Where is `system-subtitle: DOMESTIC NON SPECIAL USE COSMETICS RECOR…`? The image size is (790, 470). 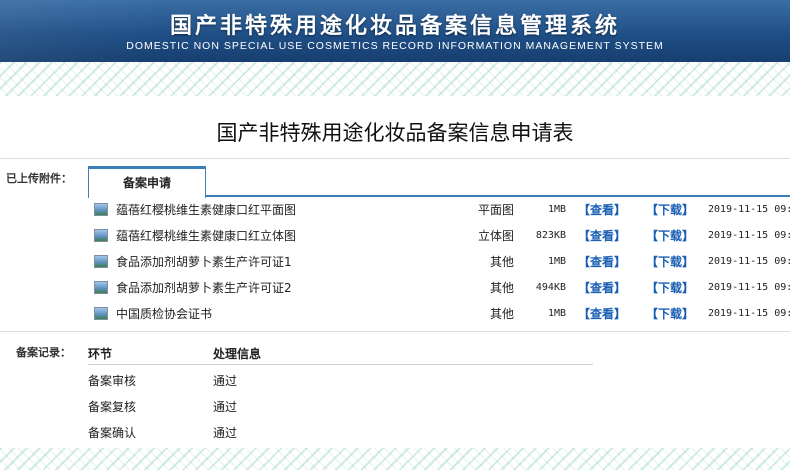
system-subtitle: DOMESTIC NON SPECIAL USE COSMETICS RECOR… is located at coordinates (395, 46).